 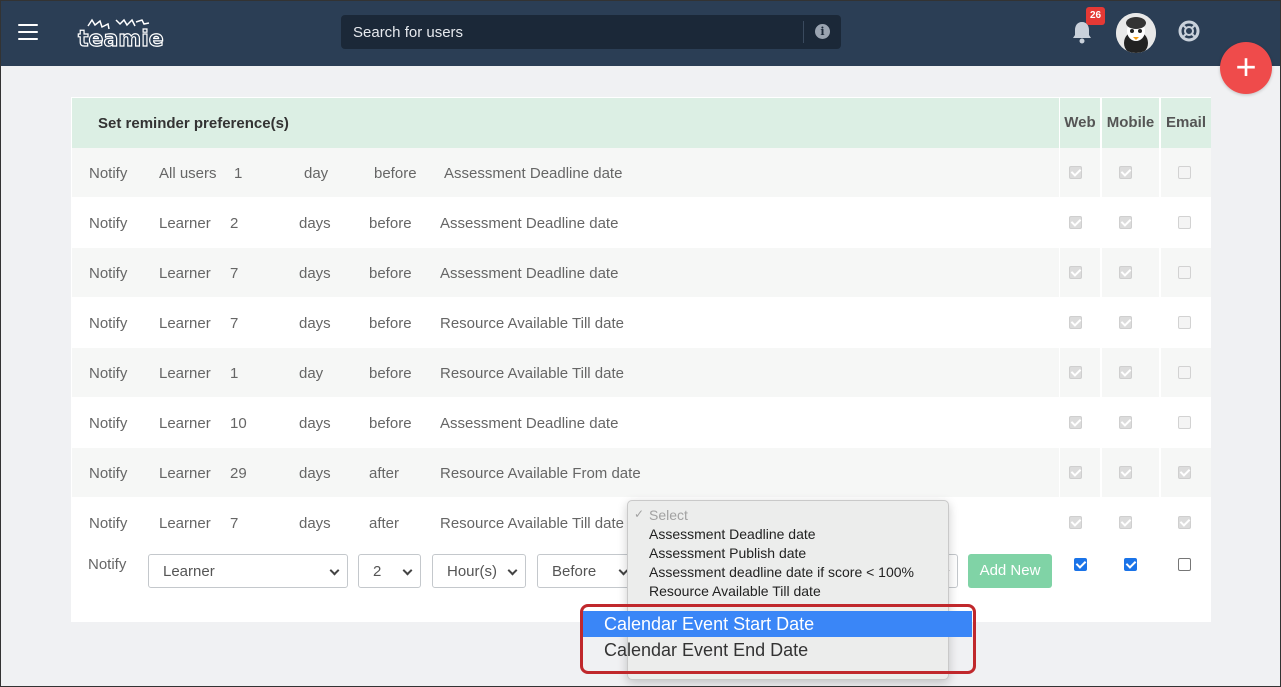 What do you see at coordinates (238, 173) in the screenshot?
I see `reminder-amount: 1` at bounding box center [238, 173].